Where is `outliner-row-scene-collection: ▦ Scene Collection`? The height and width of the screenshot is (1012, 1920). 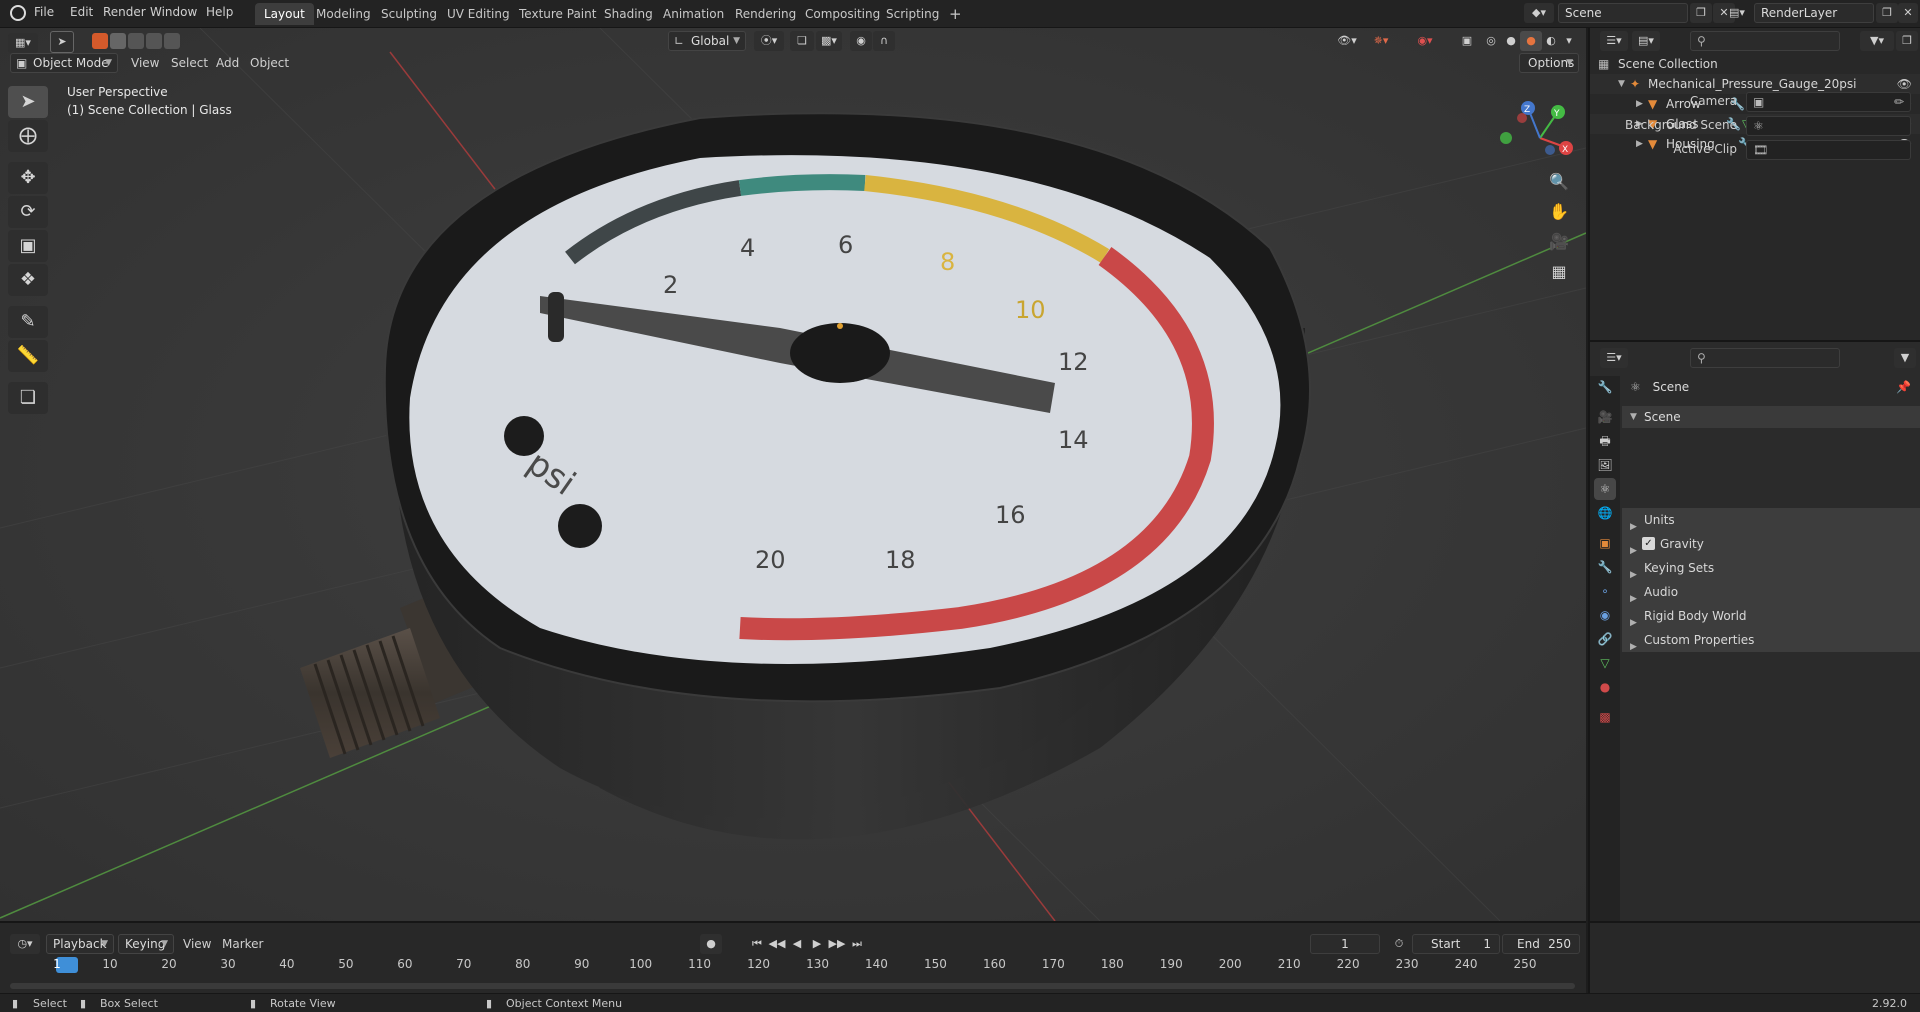
outliner-row-scene-collection: ▦ Scene Collection is located at coordinates (1755, 64).